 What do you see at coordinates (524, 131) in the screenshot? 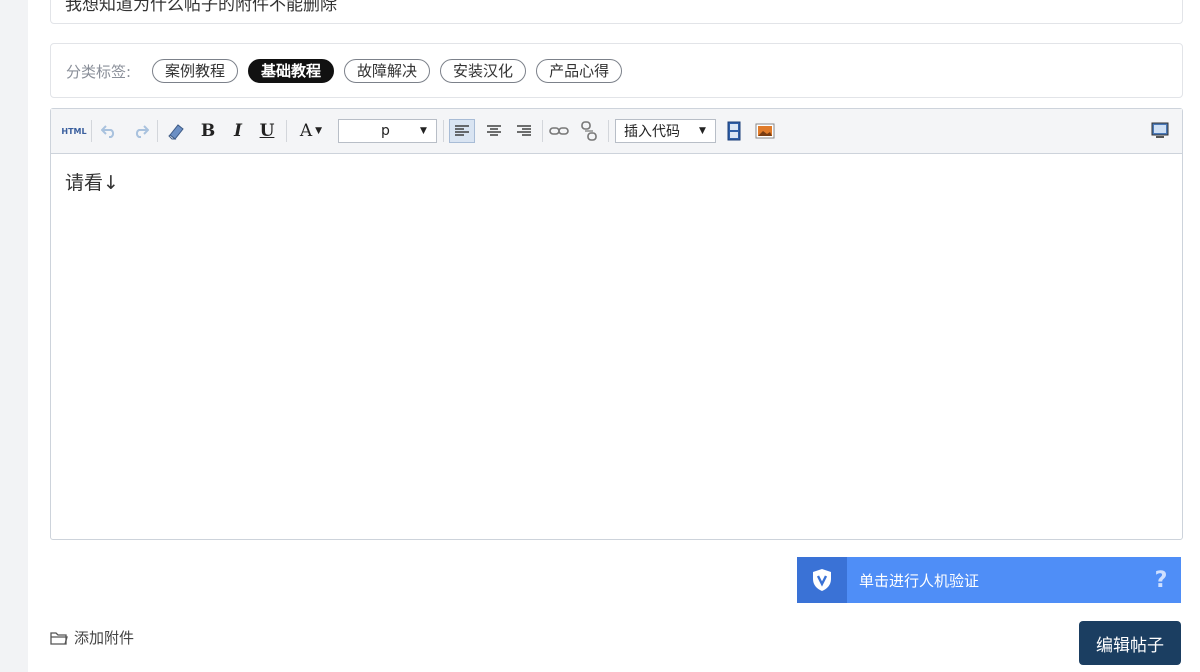
I see `align-right-icon` at bounding box center [524, 131].